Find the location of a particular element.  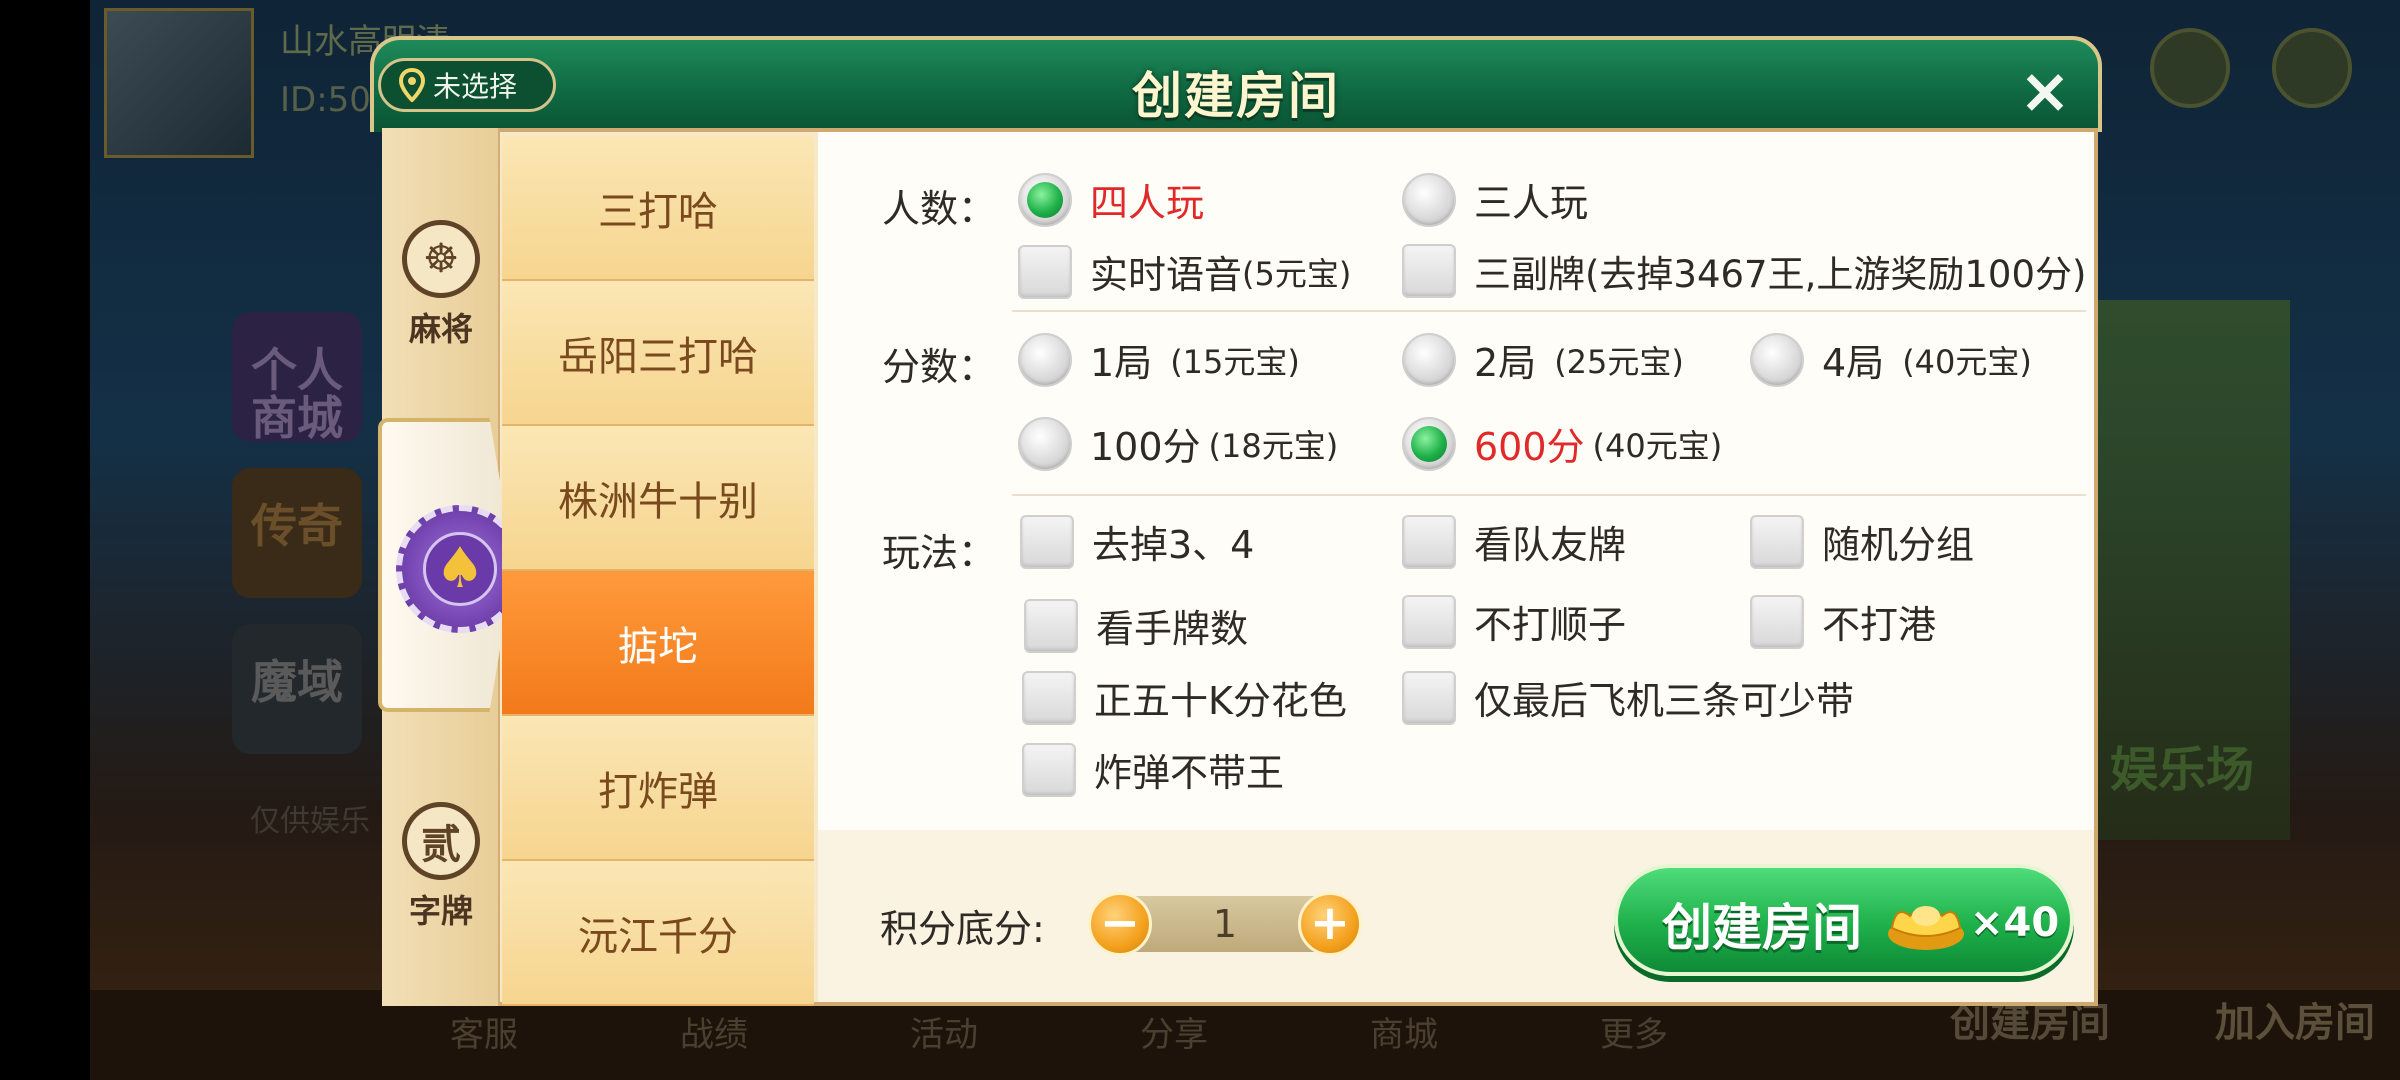

score-100-text: 100分 is located at coordinates (1145, 447).